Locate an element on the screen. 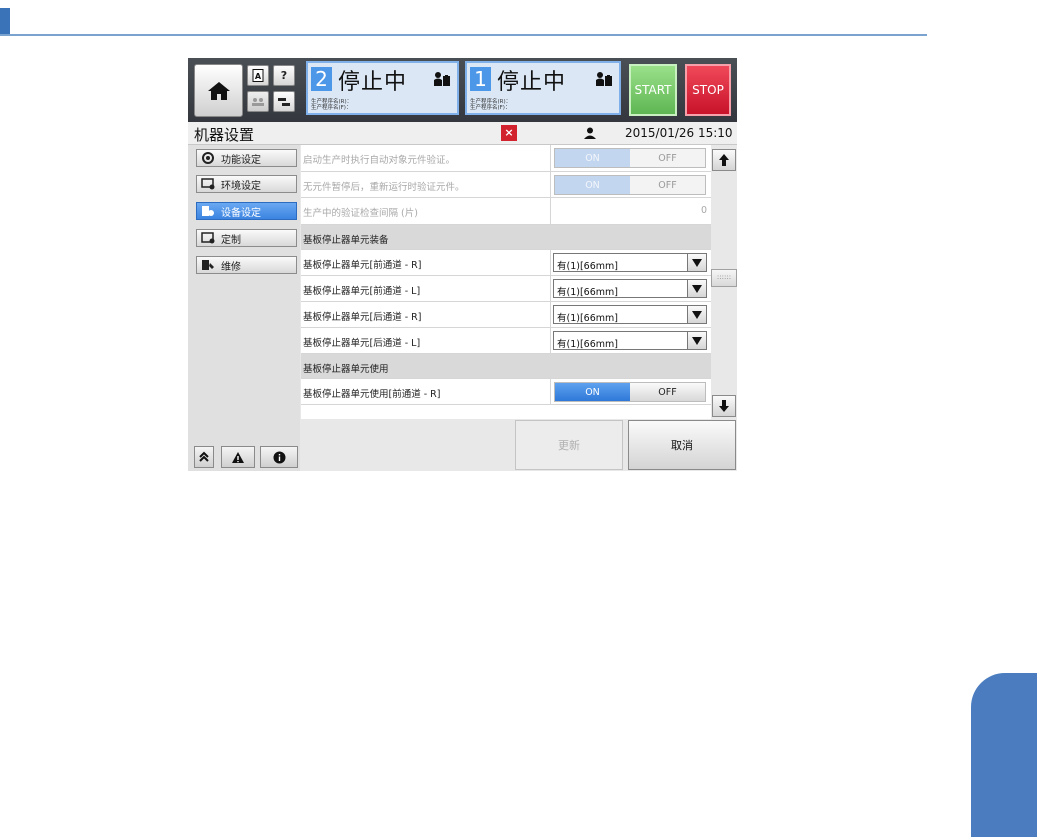 The height and width of the screenshot is (837, 1037). section-title: 基板停止器单元使用 is located at coordinates (346, 369).